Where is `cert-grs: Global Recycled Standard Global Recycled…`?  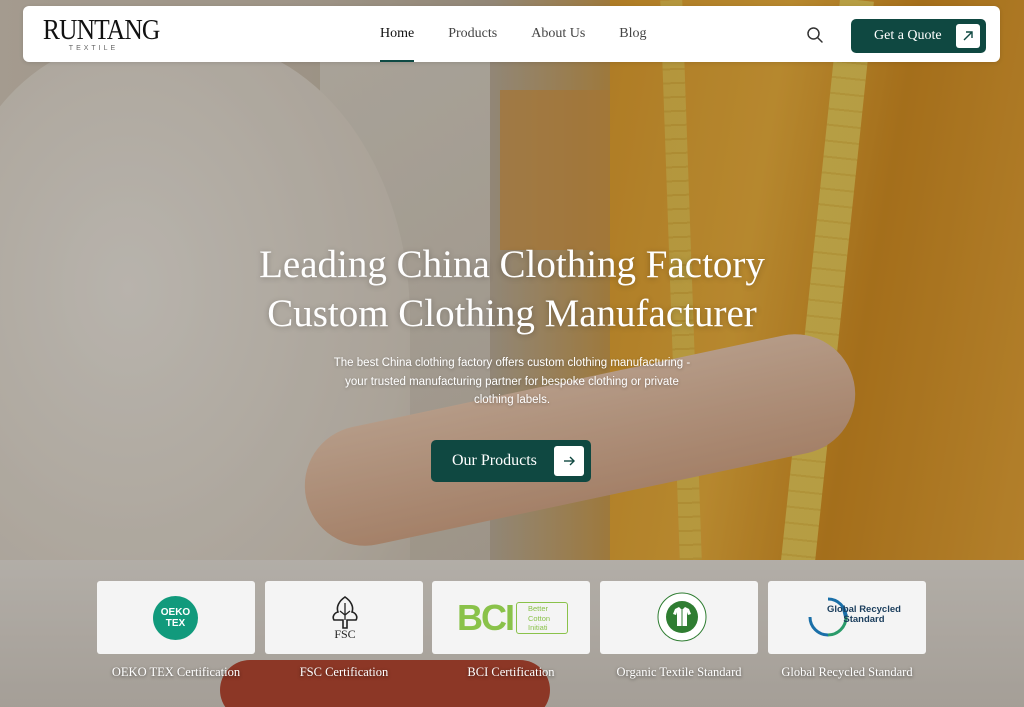 cert-grs: Global Recycled Standard Global Recycled… is located at coordinates (847, 630).